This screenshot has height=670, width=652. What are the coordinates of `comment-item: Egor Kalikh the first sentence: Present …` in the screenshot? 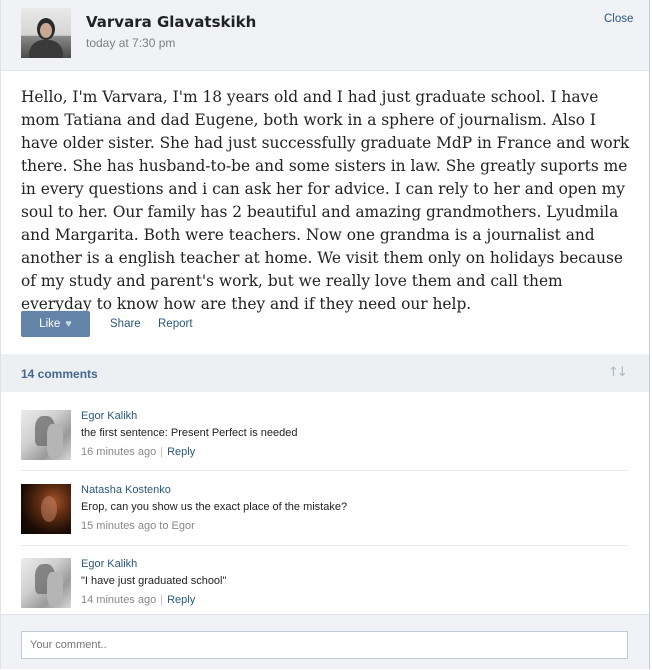 It's located at (324, 443).